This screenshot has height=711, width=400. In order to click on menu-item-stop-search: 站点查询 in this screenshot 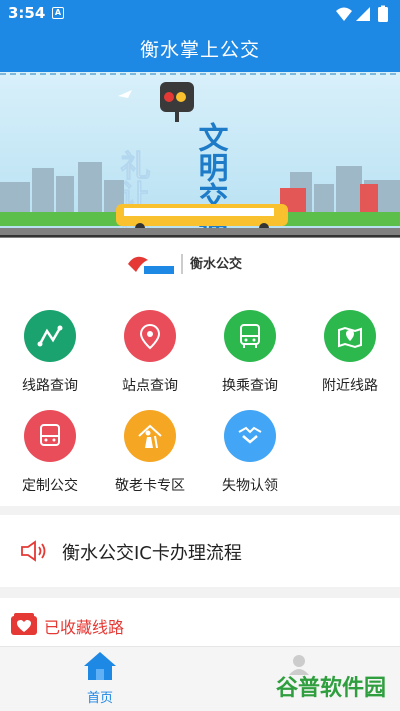, I will do `click(150, 342)`.